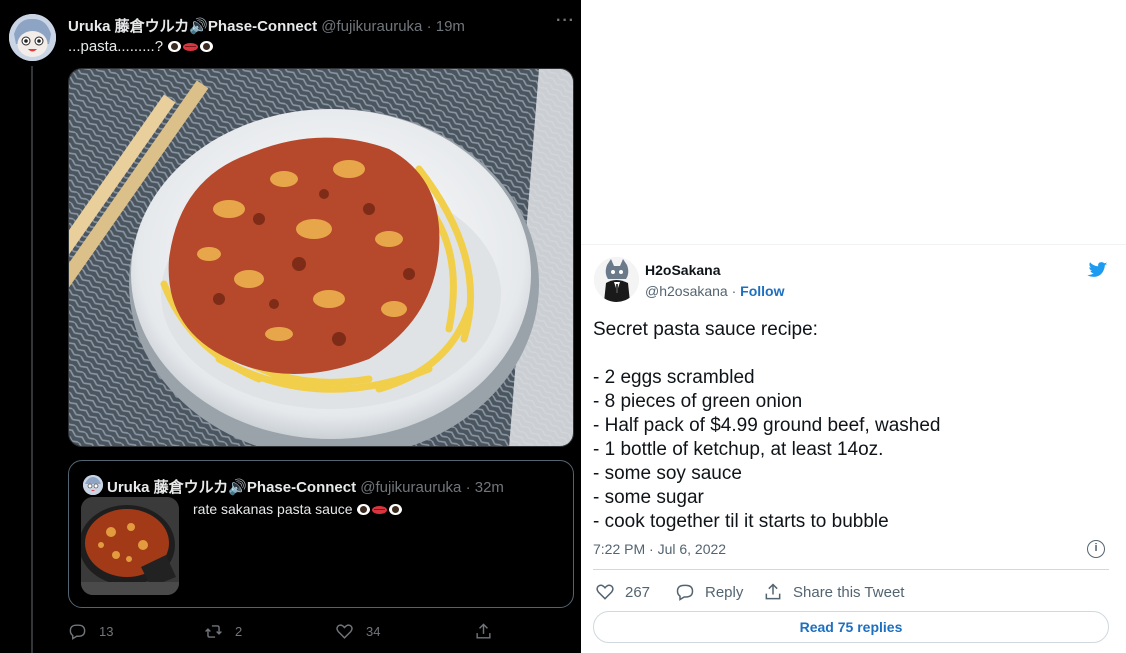 The height and width of the screenshot is (653, 1126). What do you see at coordinates (741, 521) in the screenshot?
I see `body-line: - cook together til it starts to bubble` at bounding box center [741, 521].